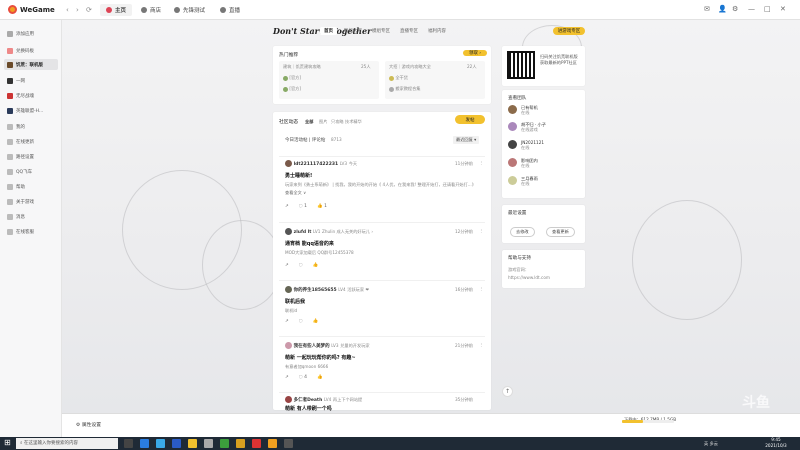 This screenshot has height=450, width=800. What do you see at coordinates (272, 443) in the screenshot?
I see `wegame-taskbar-icon` at bounding box center [272, 443].